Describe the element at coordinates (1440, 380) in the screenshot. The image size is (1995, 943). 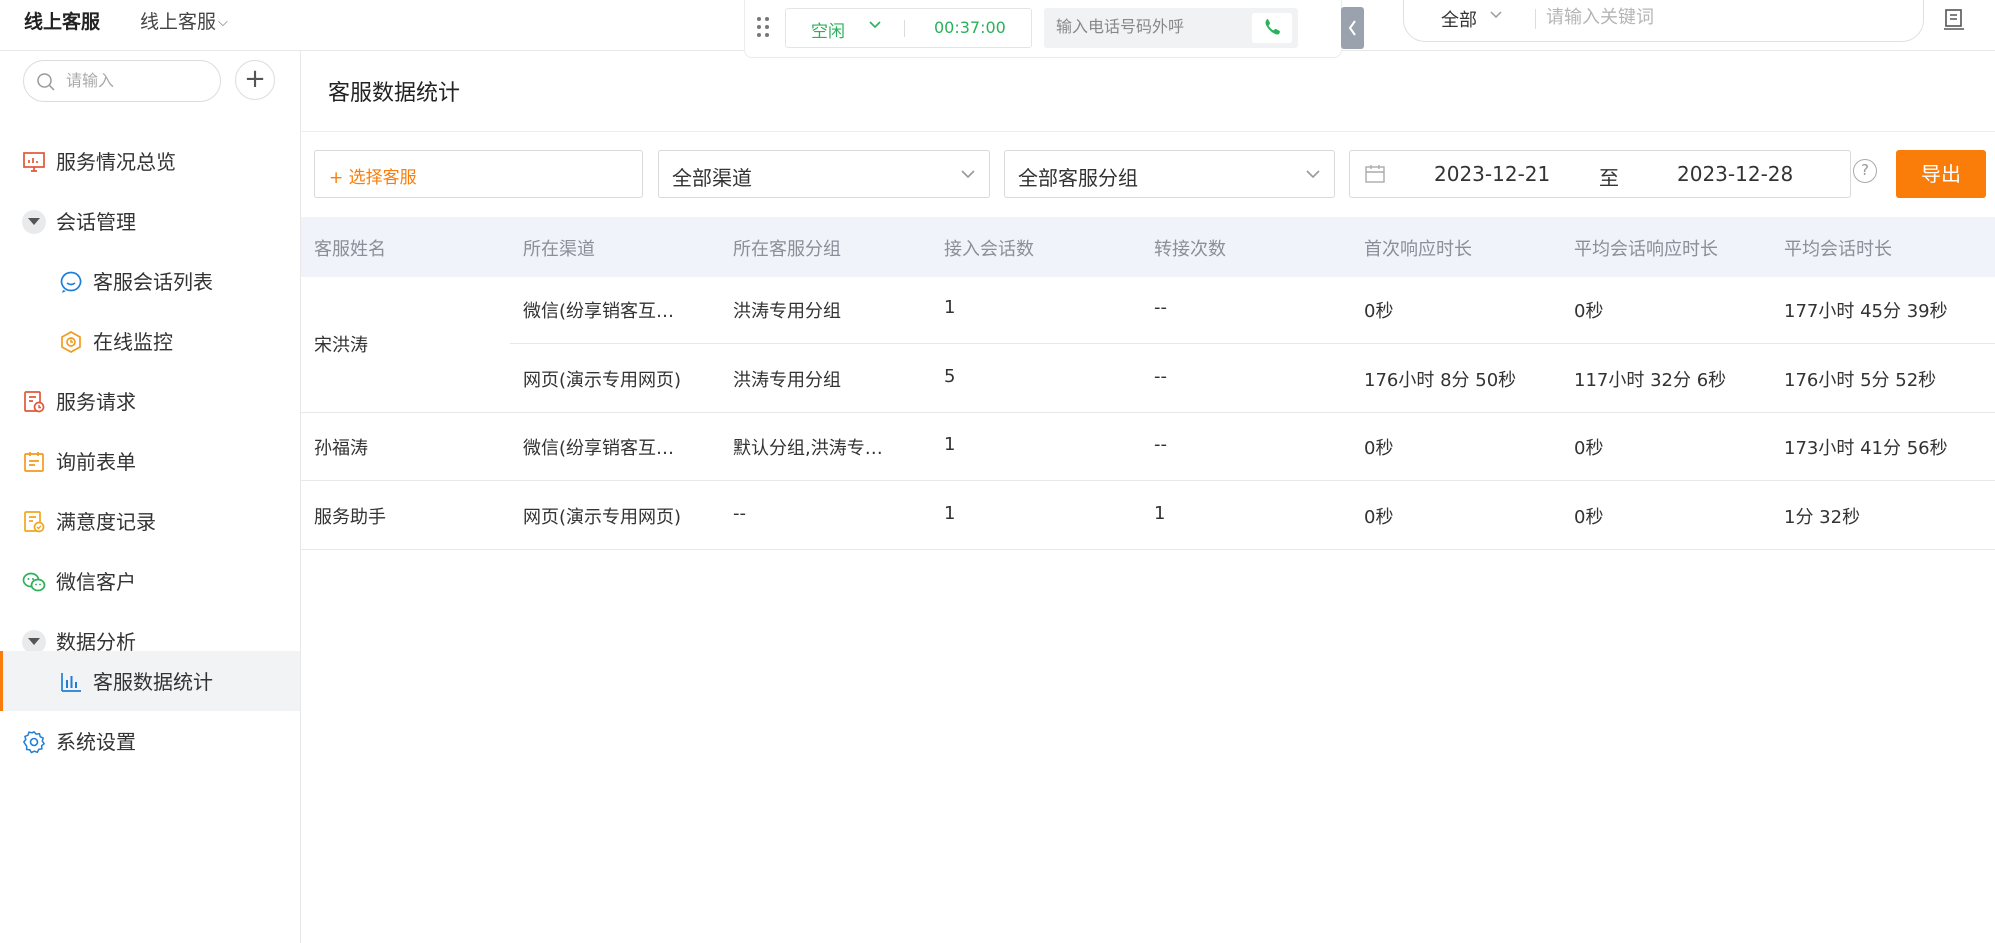
I see `table-cell: 176小时 8分 50秒` at that location.